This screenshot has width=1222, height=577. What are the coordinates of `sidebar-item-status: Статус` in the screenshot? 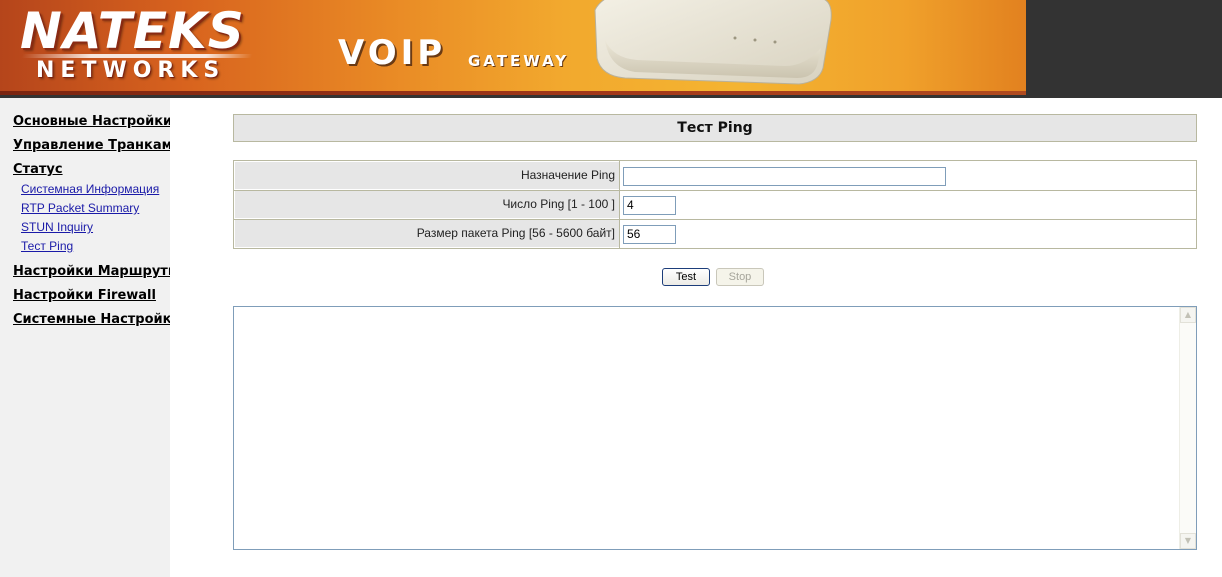 It's located at (38, 169).